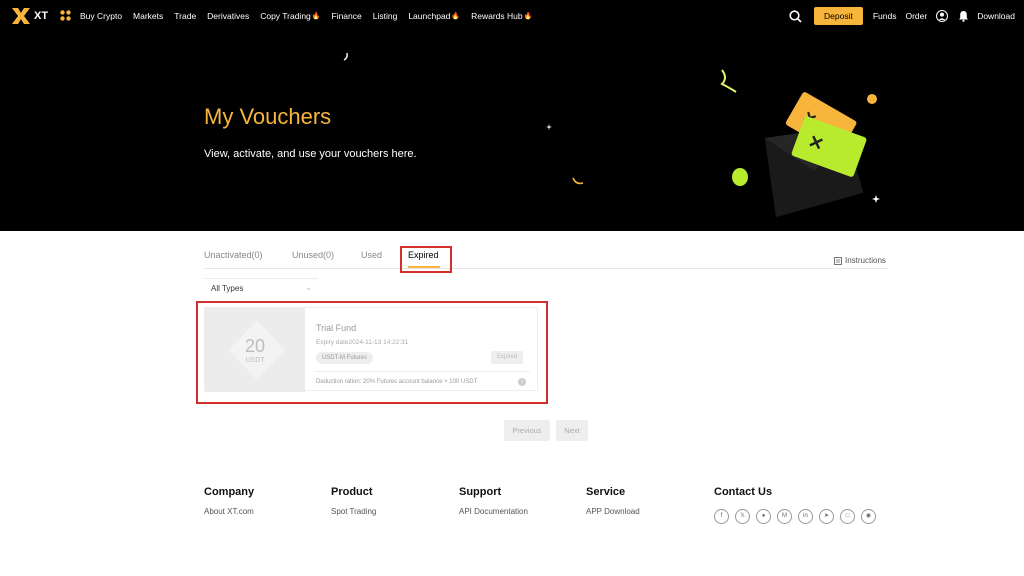  Describe the element at coordinates (268, 116) in the screenshot. I see `page-title: My Vouchers` at that location.